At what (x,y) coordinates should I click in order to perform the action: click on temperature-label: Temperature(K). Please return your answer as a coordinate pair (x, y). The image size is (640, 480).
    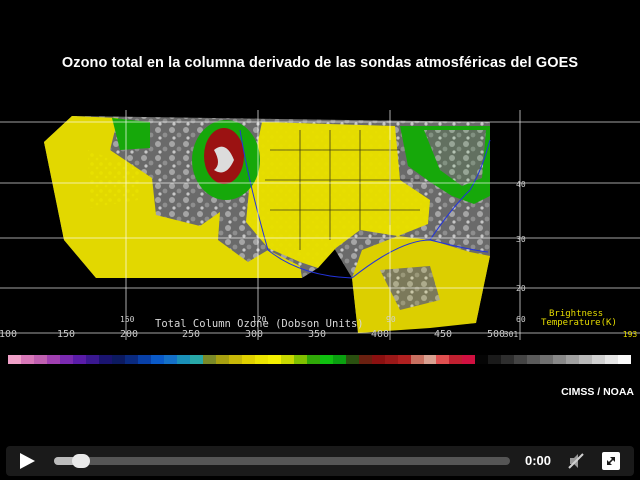
    Looking at the image, I should click on (579, 323).